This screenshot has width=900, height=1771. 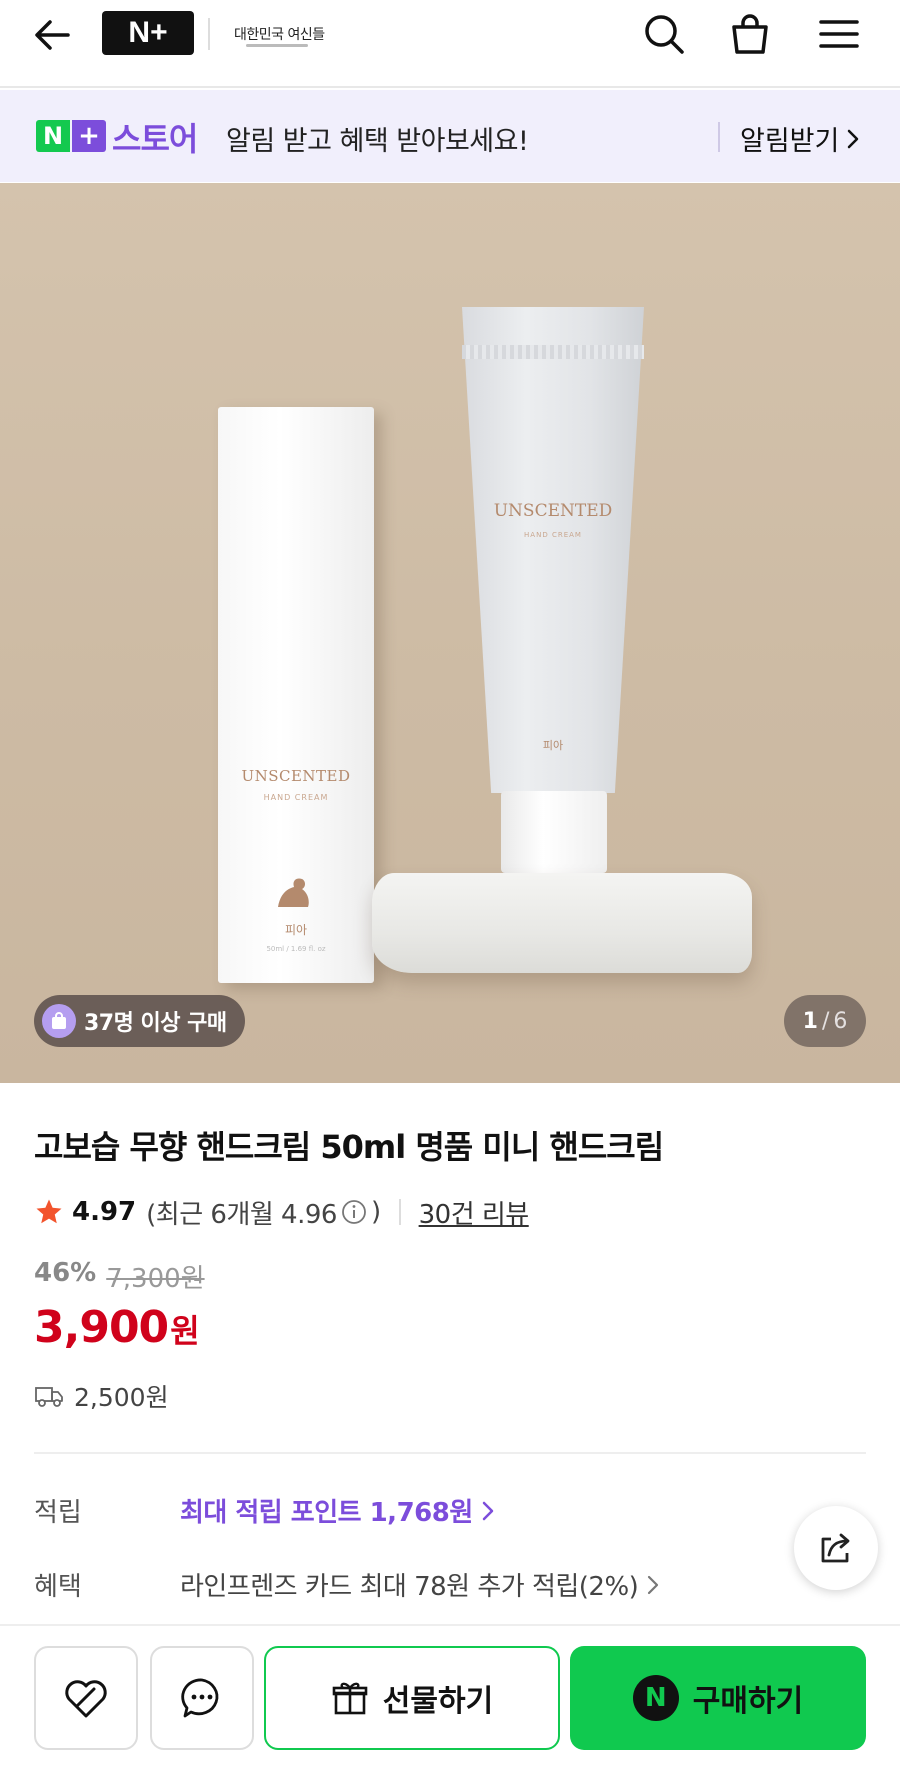 I want to click on naver-pay-logo: N, so click(x=655, y=1698).